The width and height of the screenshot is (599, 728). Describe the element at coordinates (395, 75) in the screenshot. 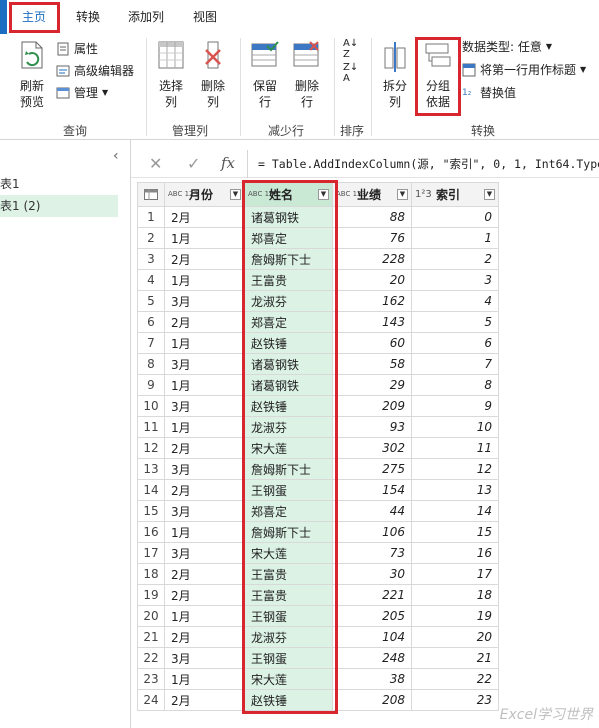

I see `split-column-button: 拆分 列` at that location.